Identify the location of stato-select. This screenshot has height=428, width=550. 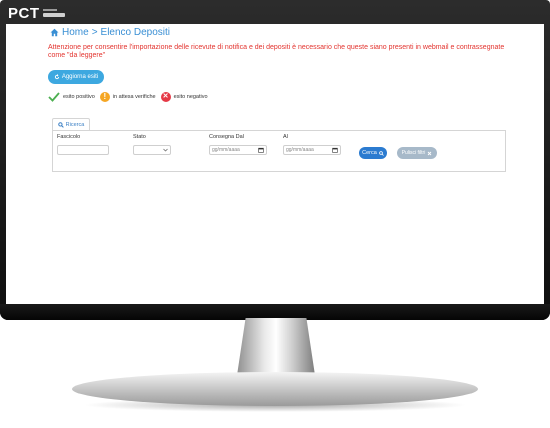
(152, 150).